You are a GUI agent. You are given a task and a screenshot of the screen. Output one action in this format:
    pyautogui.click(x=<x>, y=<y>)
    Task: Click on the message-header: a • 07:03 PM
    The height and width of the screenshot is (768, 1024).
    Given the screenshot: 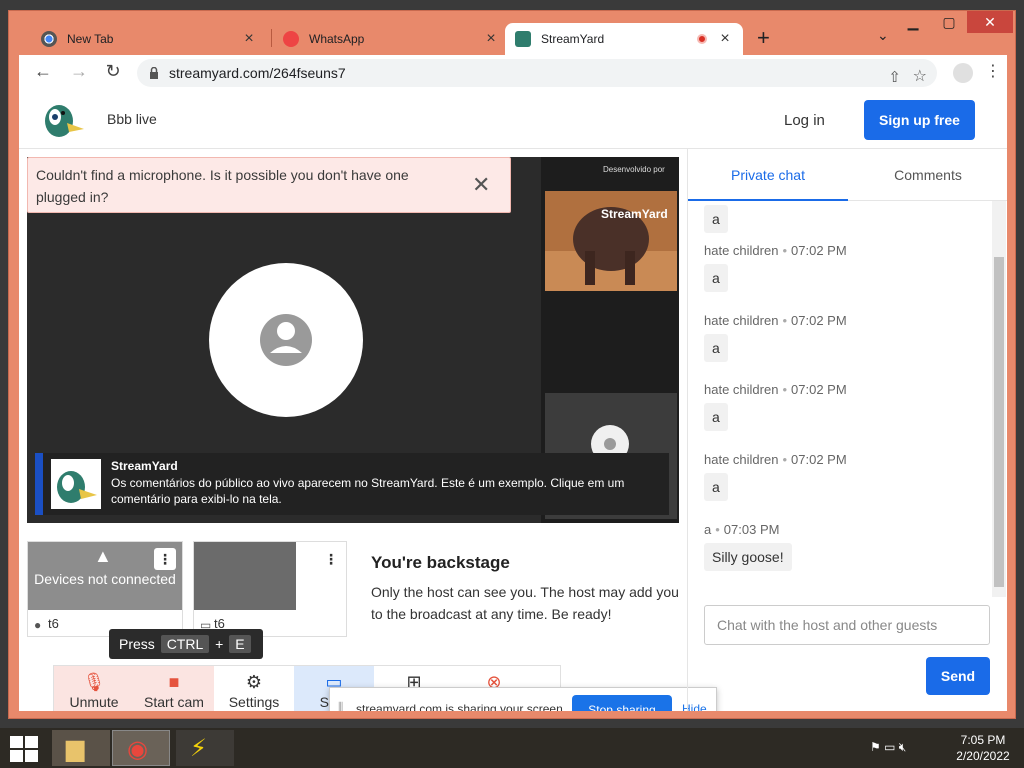 What is the action you would take?
    pyautogui.click(x=748, y=529)
    